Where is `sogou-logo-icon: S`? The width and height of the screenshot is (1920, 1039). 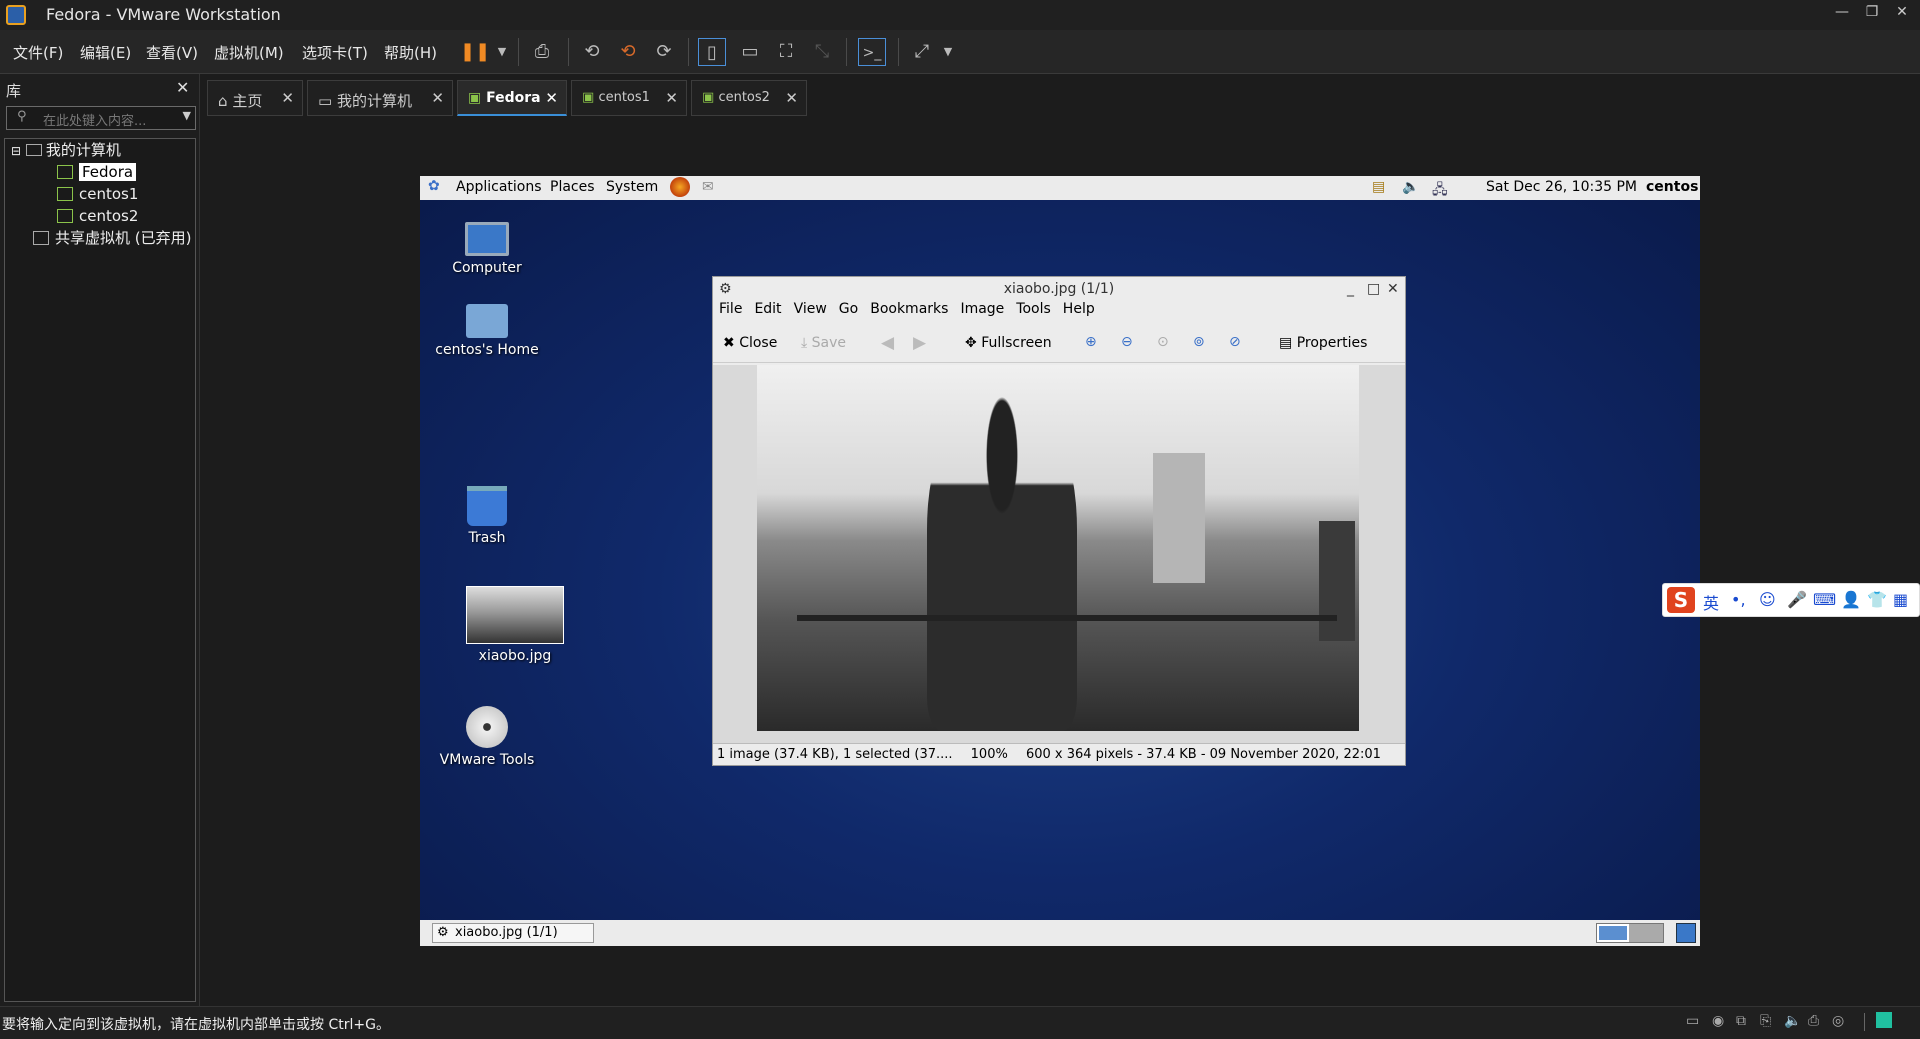 sogou-logo-icon: S is located at coordinates (1681, 600).